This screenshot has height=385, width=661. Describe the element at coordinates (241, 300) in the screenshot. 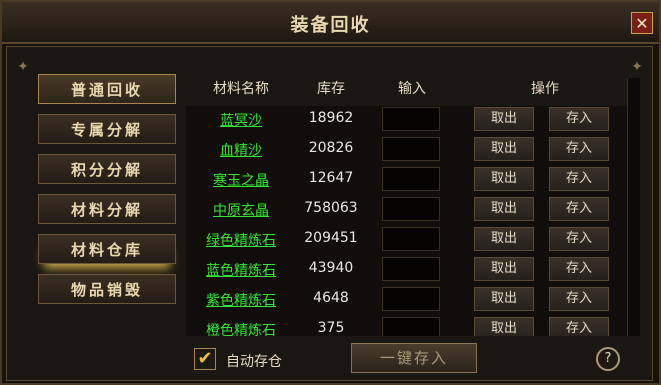

I see `material-name-link: 紫色精炼石` at that location.